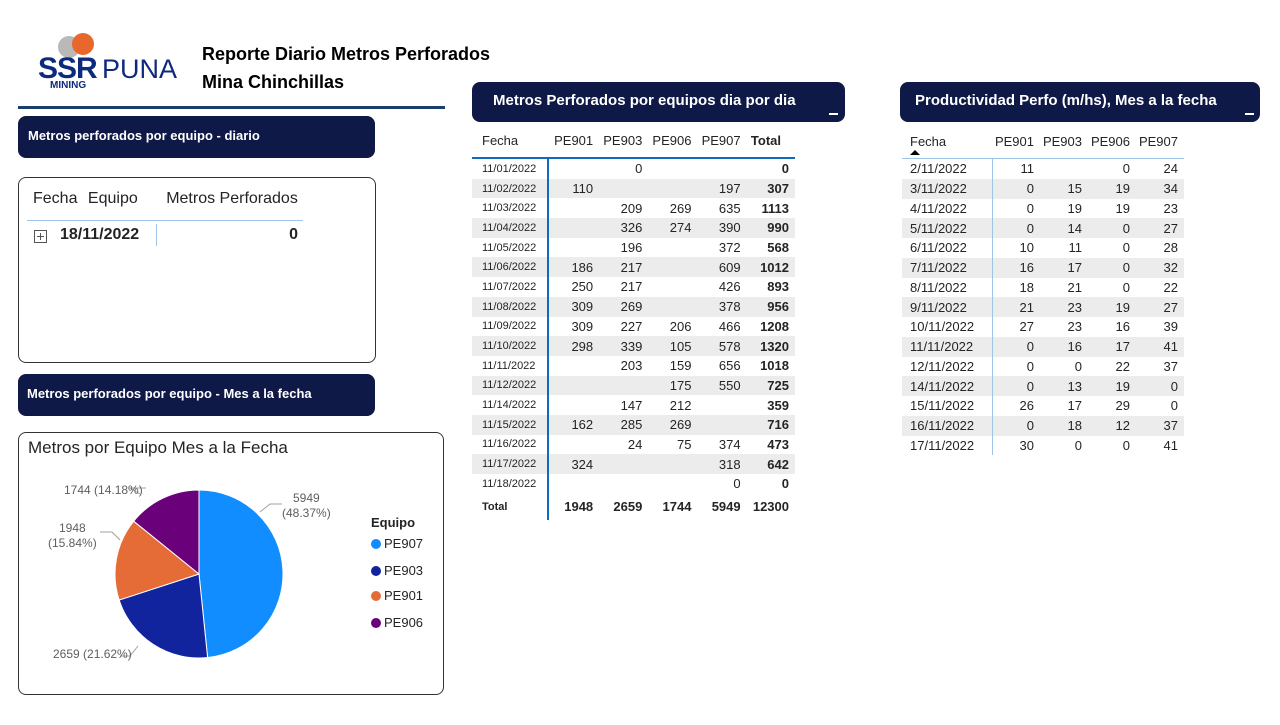  What do you see at coordinates (1043, 208) in the screenshot?
I see `table-row: 4/11/2022 0 19 19 23` at bounding box center [1043, 208].